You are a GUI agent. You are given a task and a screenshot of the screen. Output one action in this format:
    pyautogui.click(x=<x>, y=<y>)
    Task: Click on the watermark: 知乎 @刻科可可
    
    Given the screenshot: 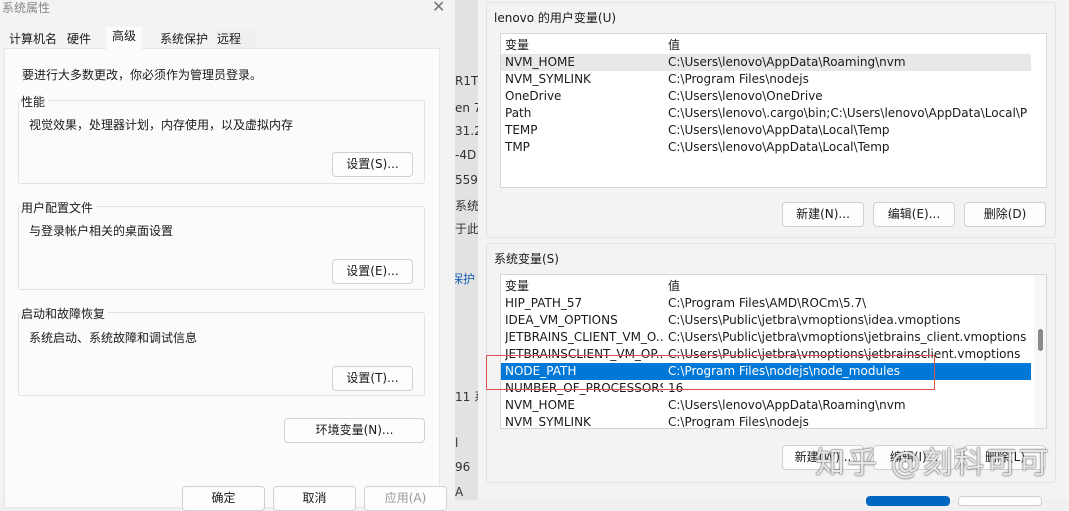 What is the action you would take?
    pyautogui.click(x=933, y=463)
    